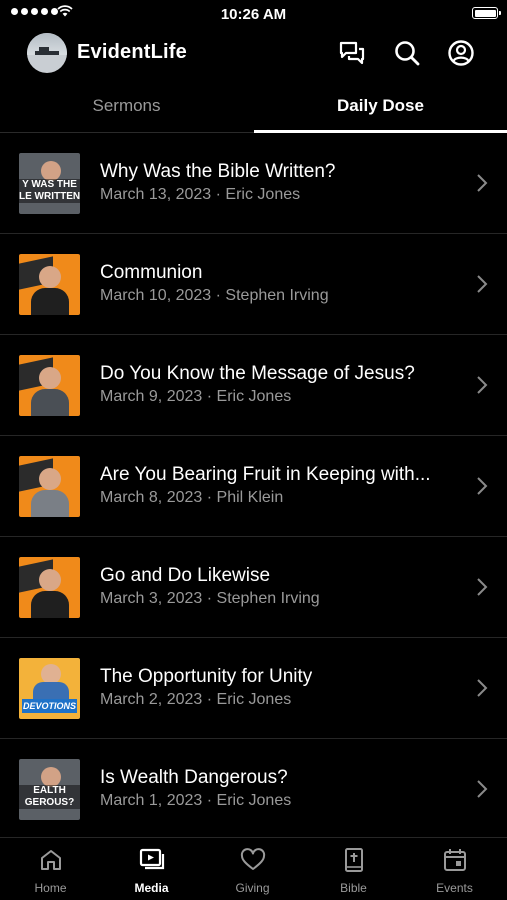 The height and width of the screenshot is (900, 507). I want to click on tabbar-label: Home, so click(50, 888).